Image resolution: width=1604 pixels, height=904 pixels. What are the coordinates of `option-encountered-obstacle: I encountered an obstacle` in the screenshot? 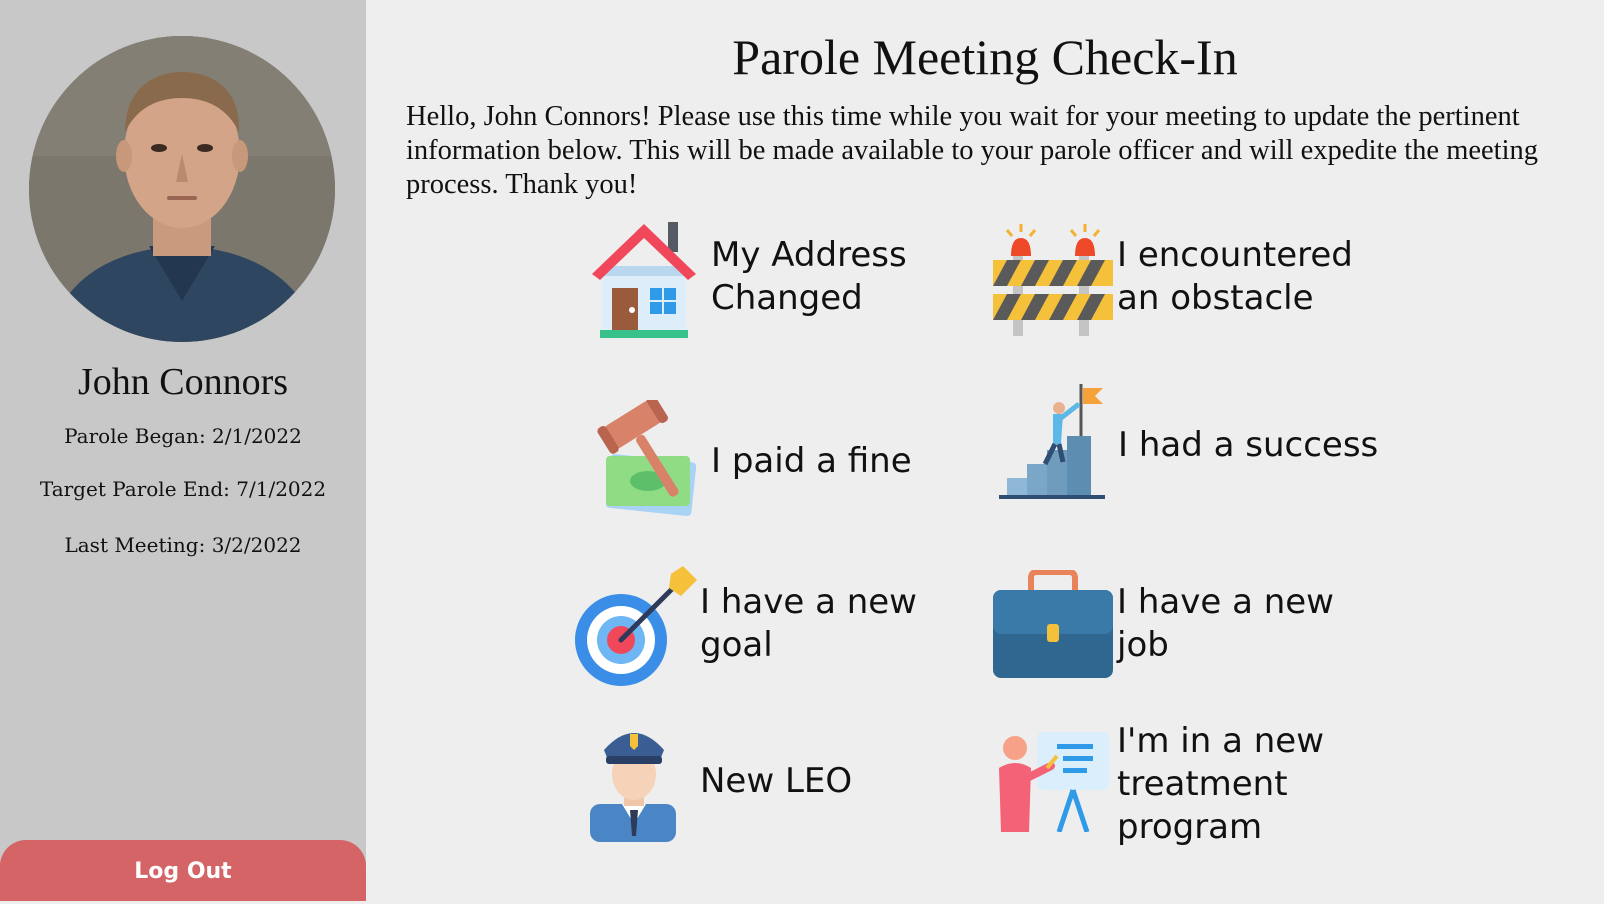 It's located at (1183, 282).